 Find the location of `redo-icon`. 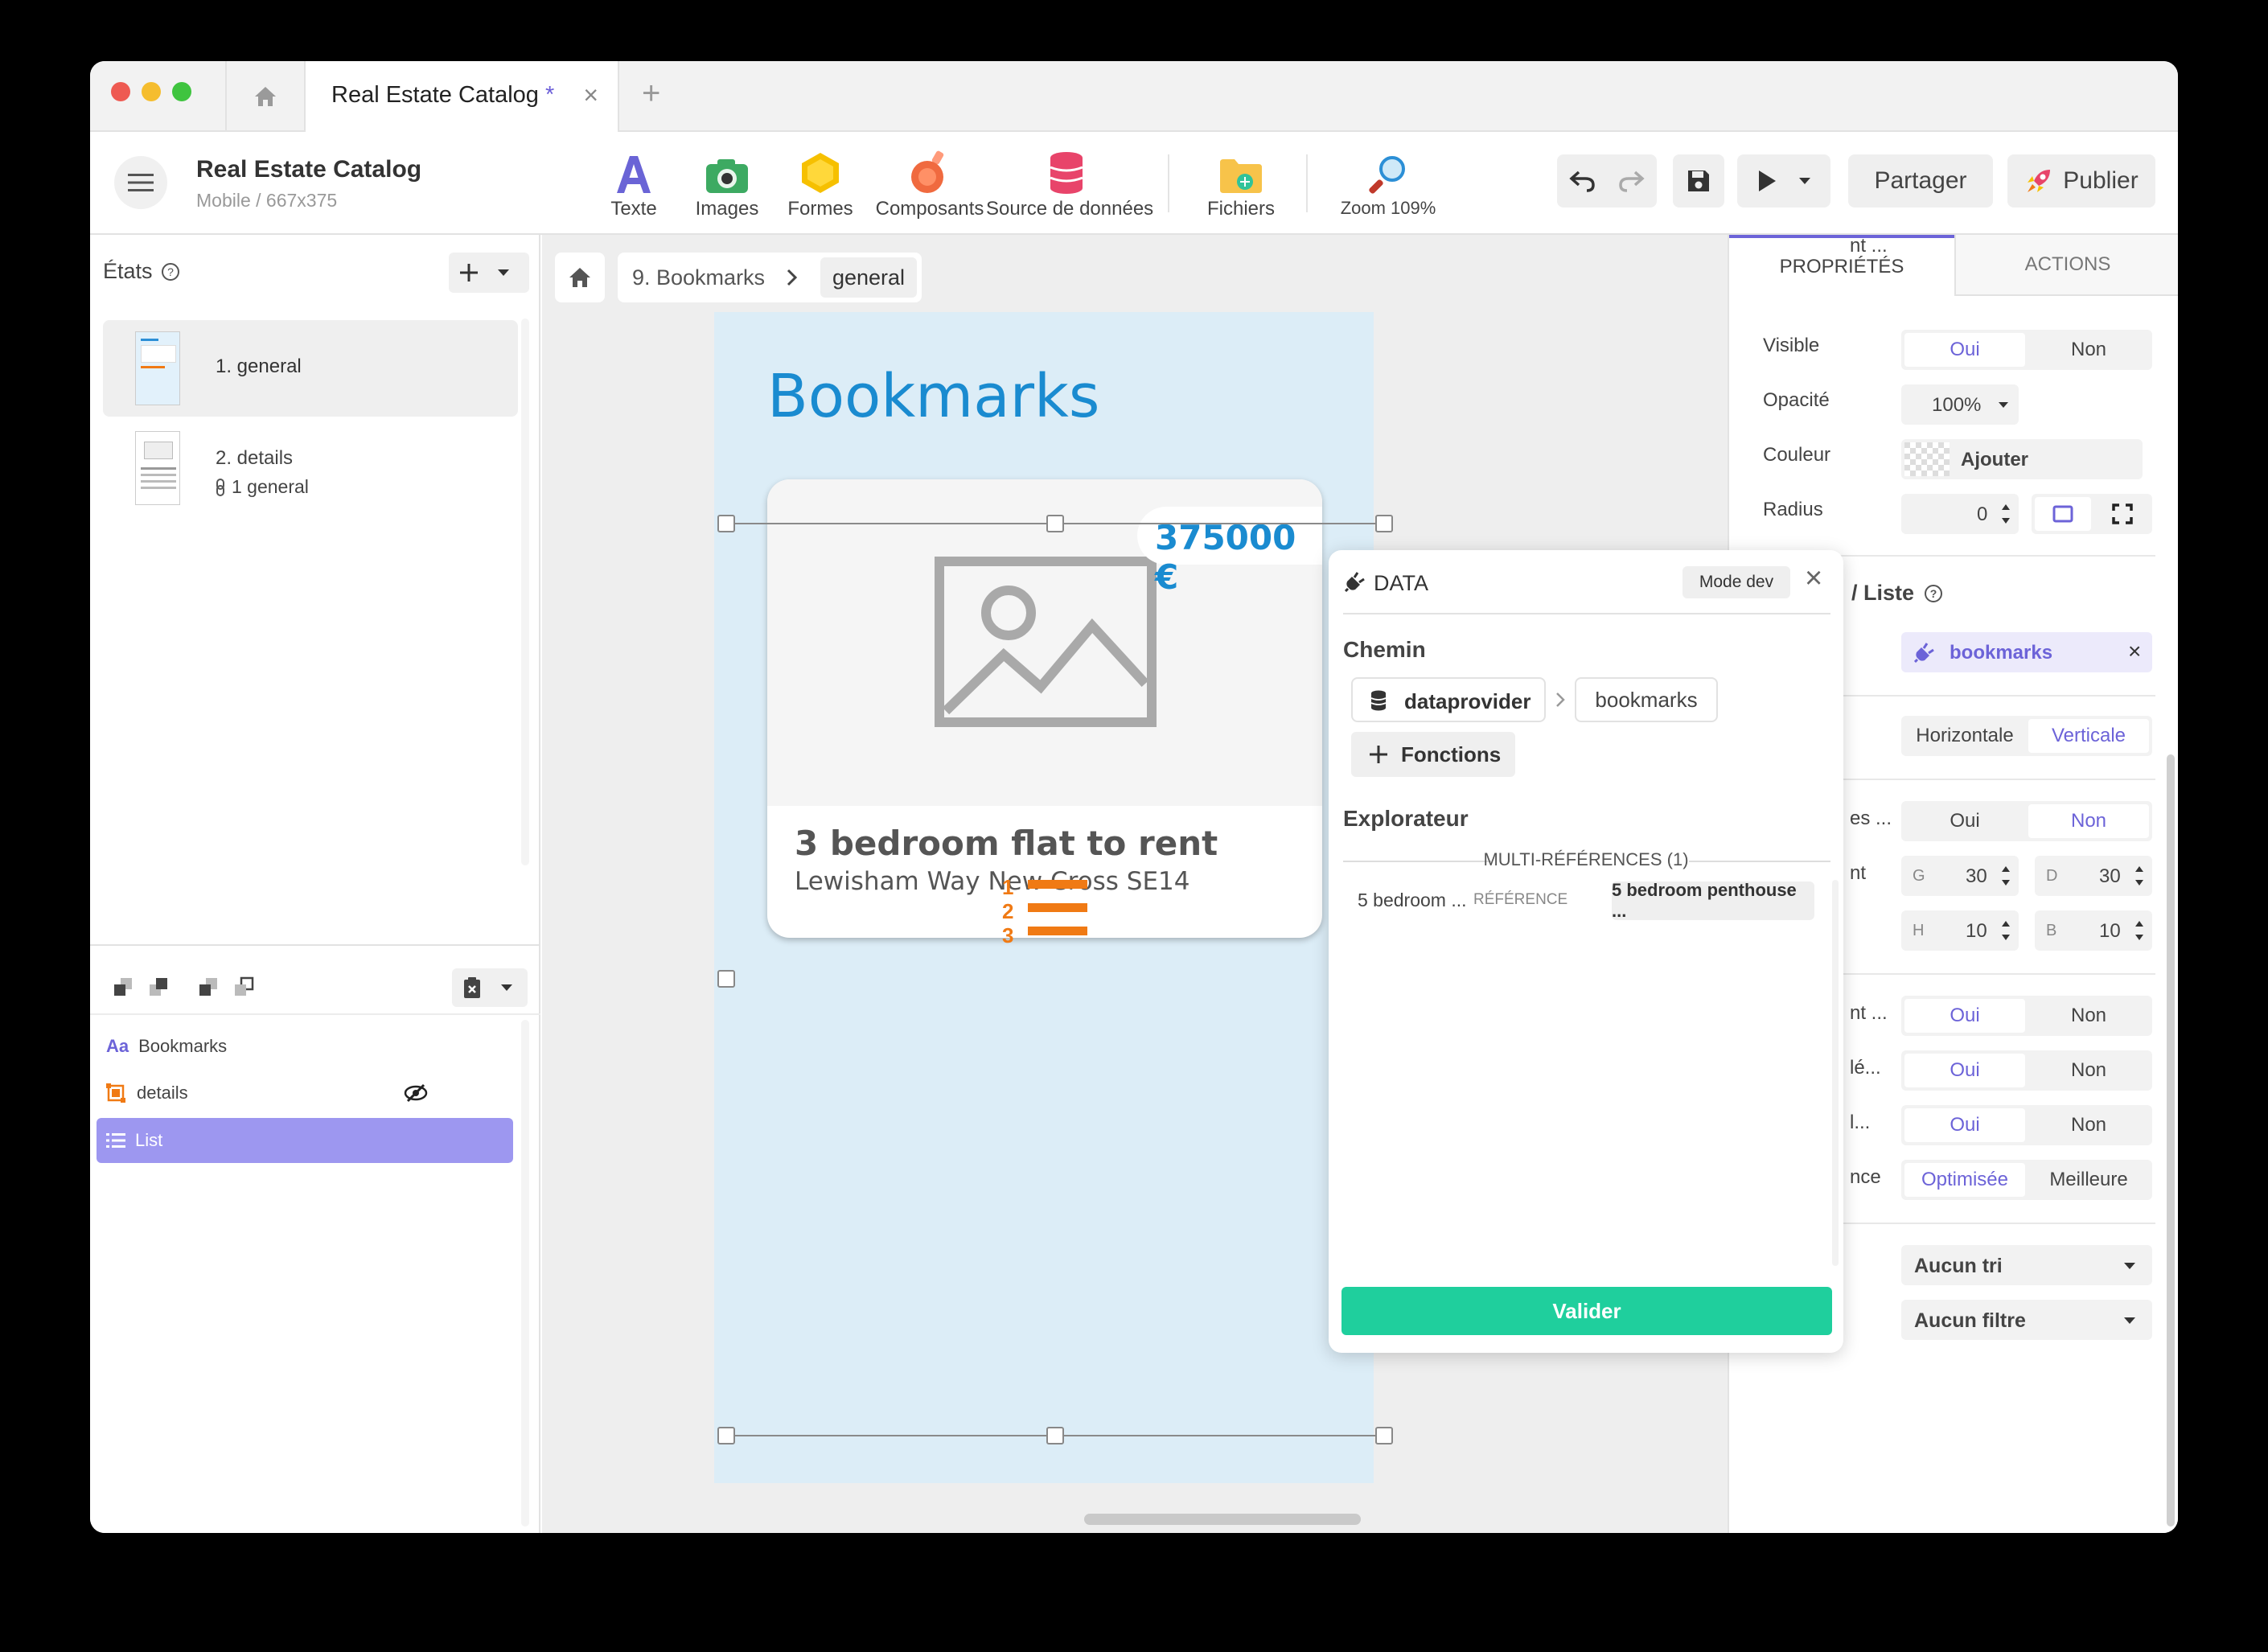

redo-icon is located at coordinates (1631, 181).